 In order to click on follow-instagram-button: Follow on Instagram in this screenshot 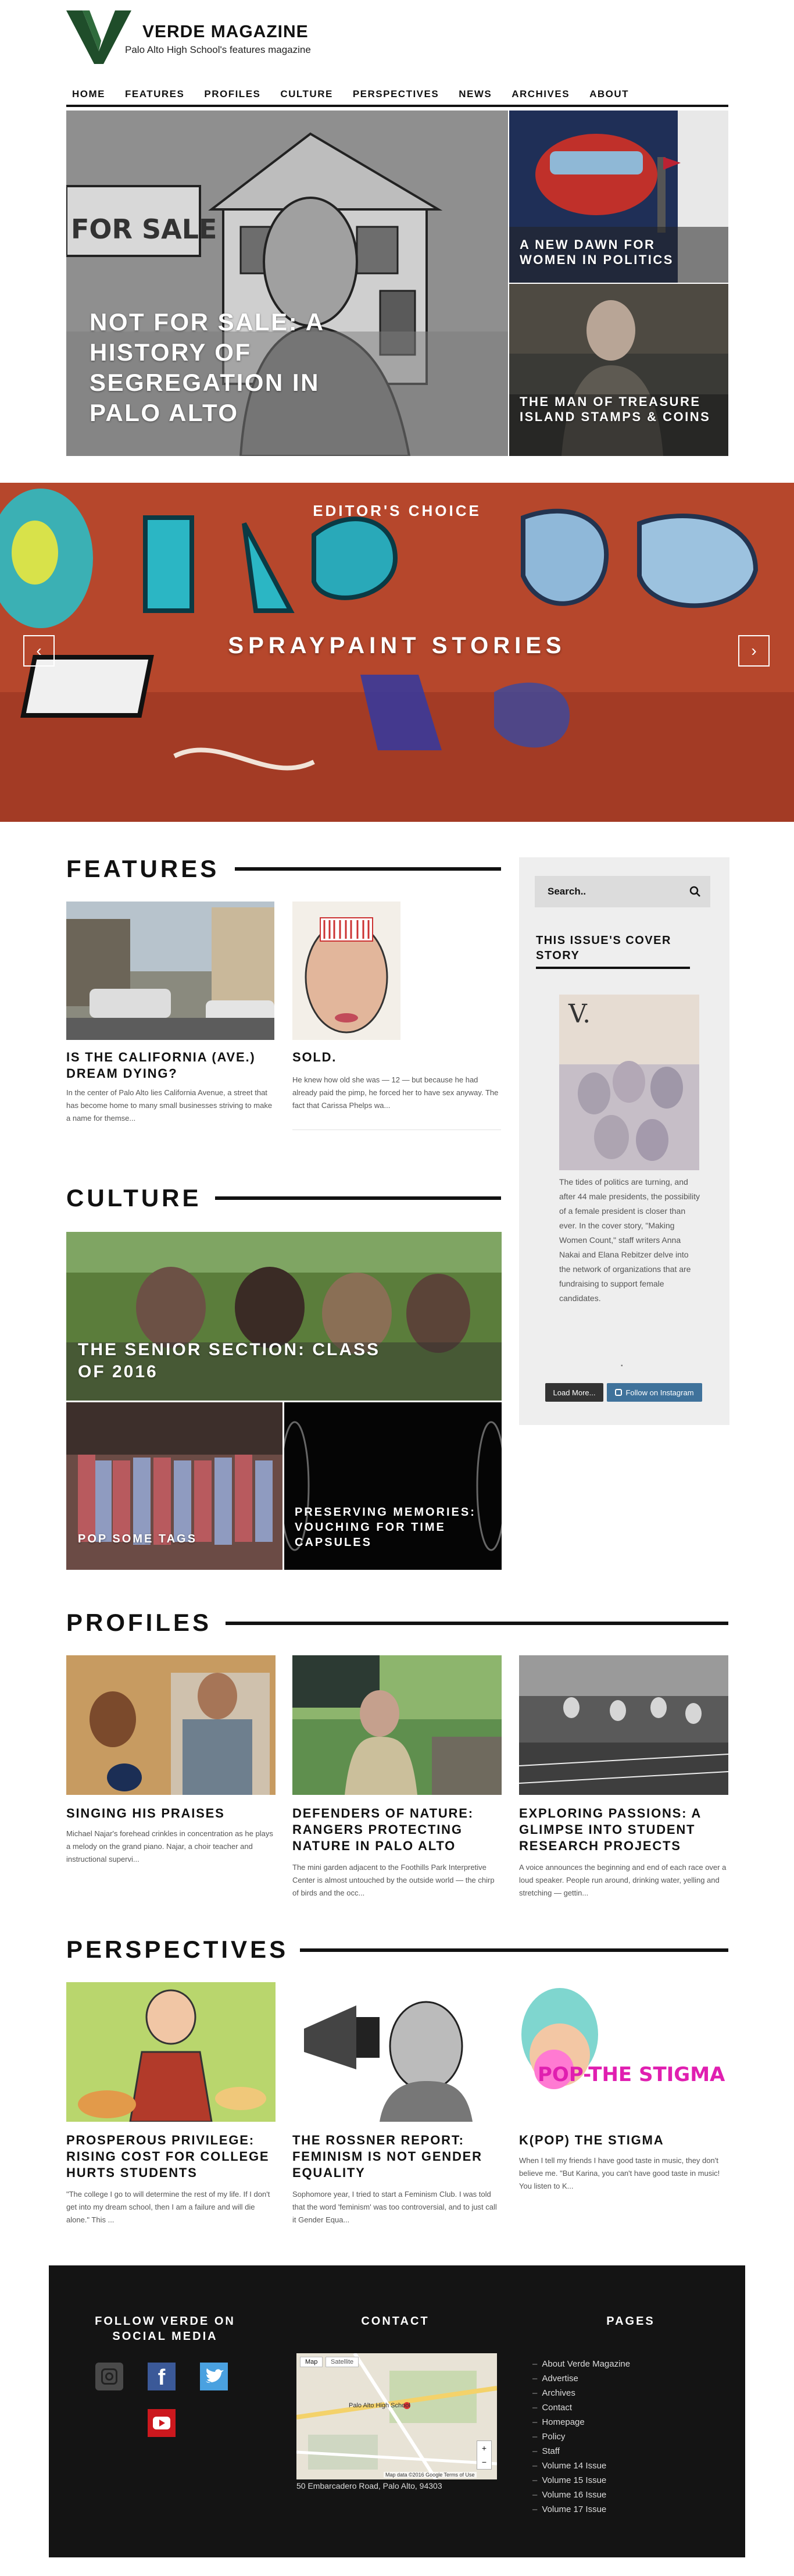, I will do `click(654, 1392)`.